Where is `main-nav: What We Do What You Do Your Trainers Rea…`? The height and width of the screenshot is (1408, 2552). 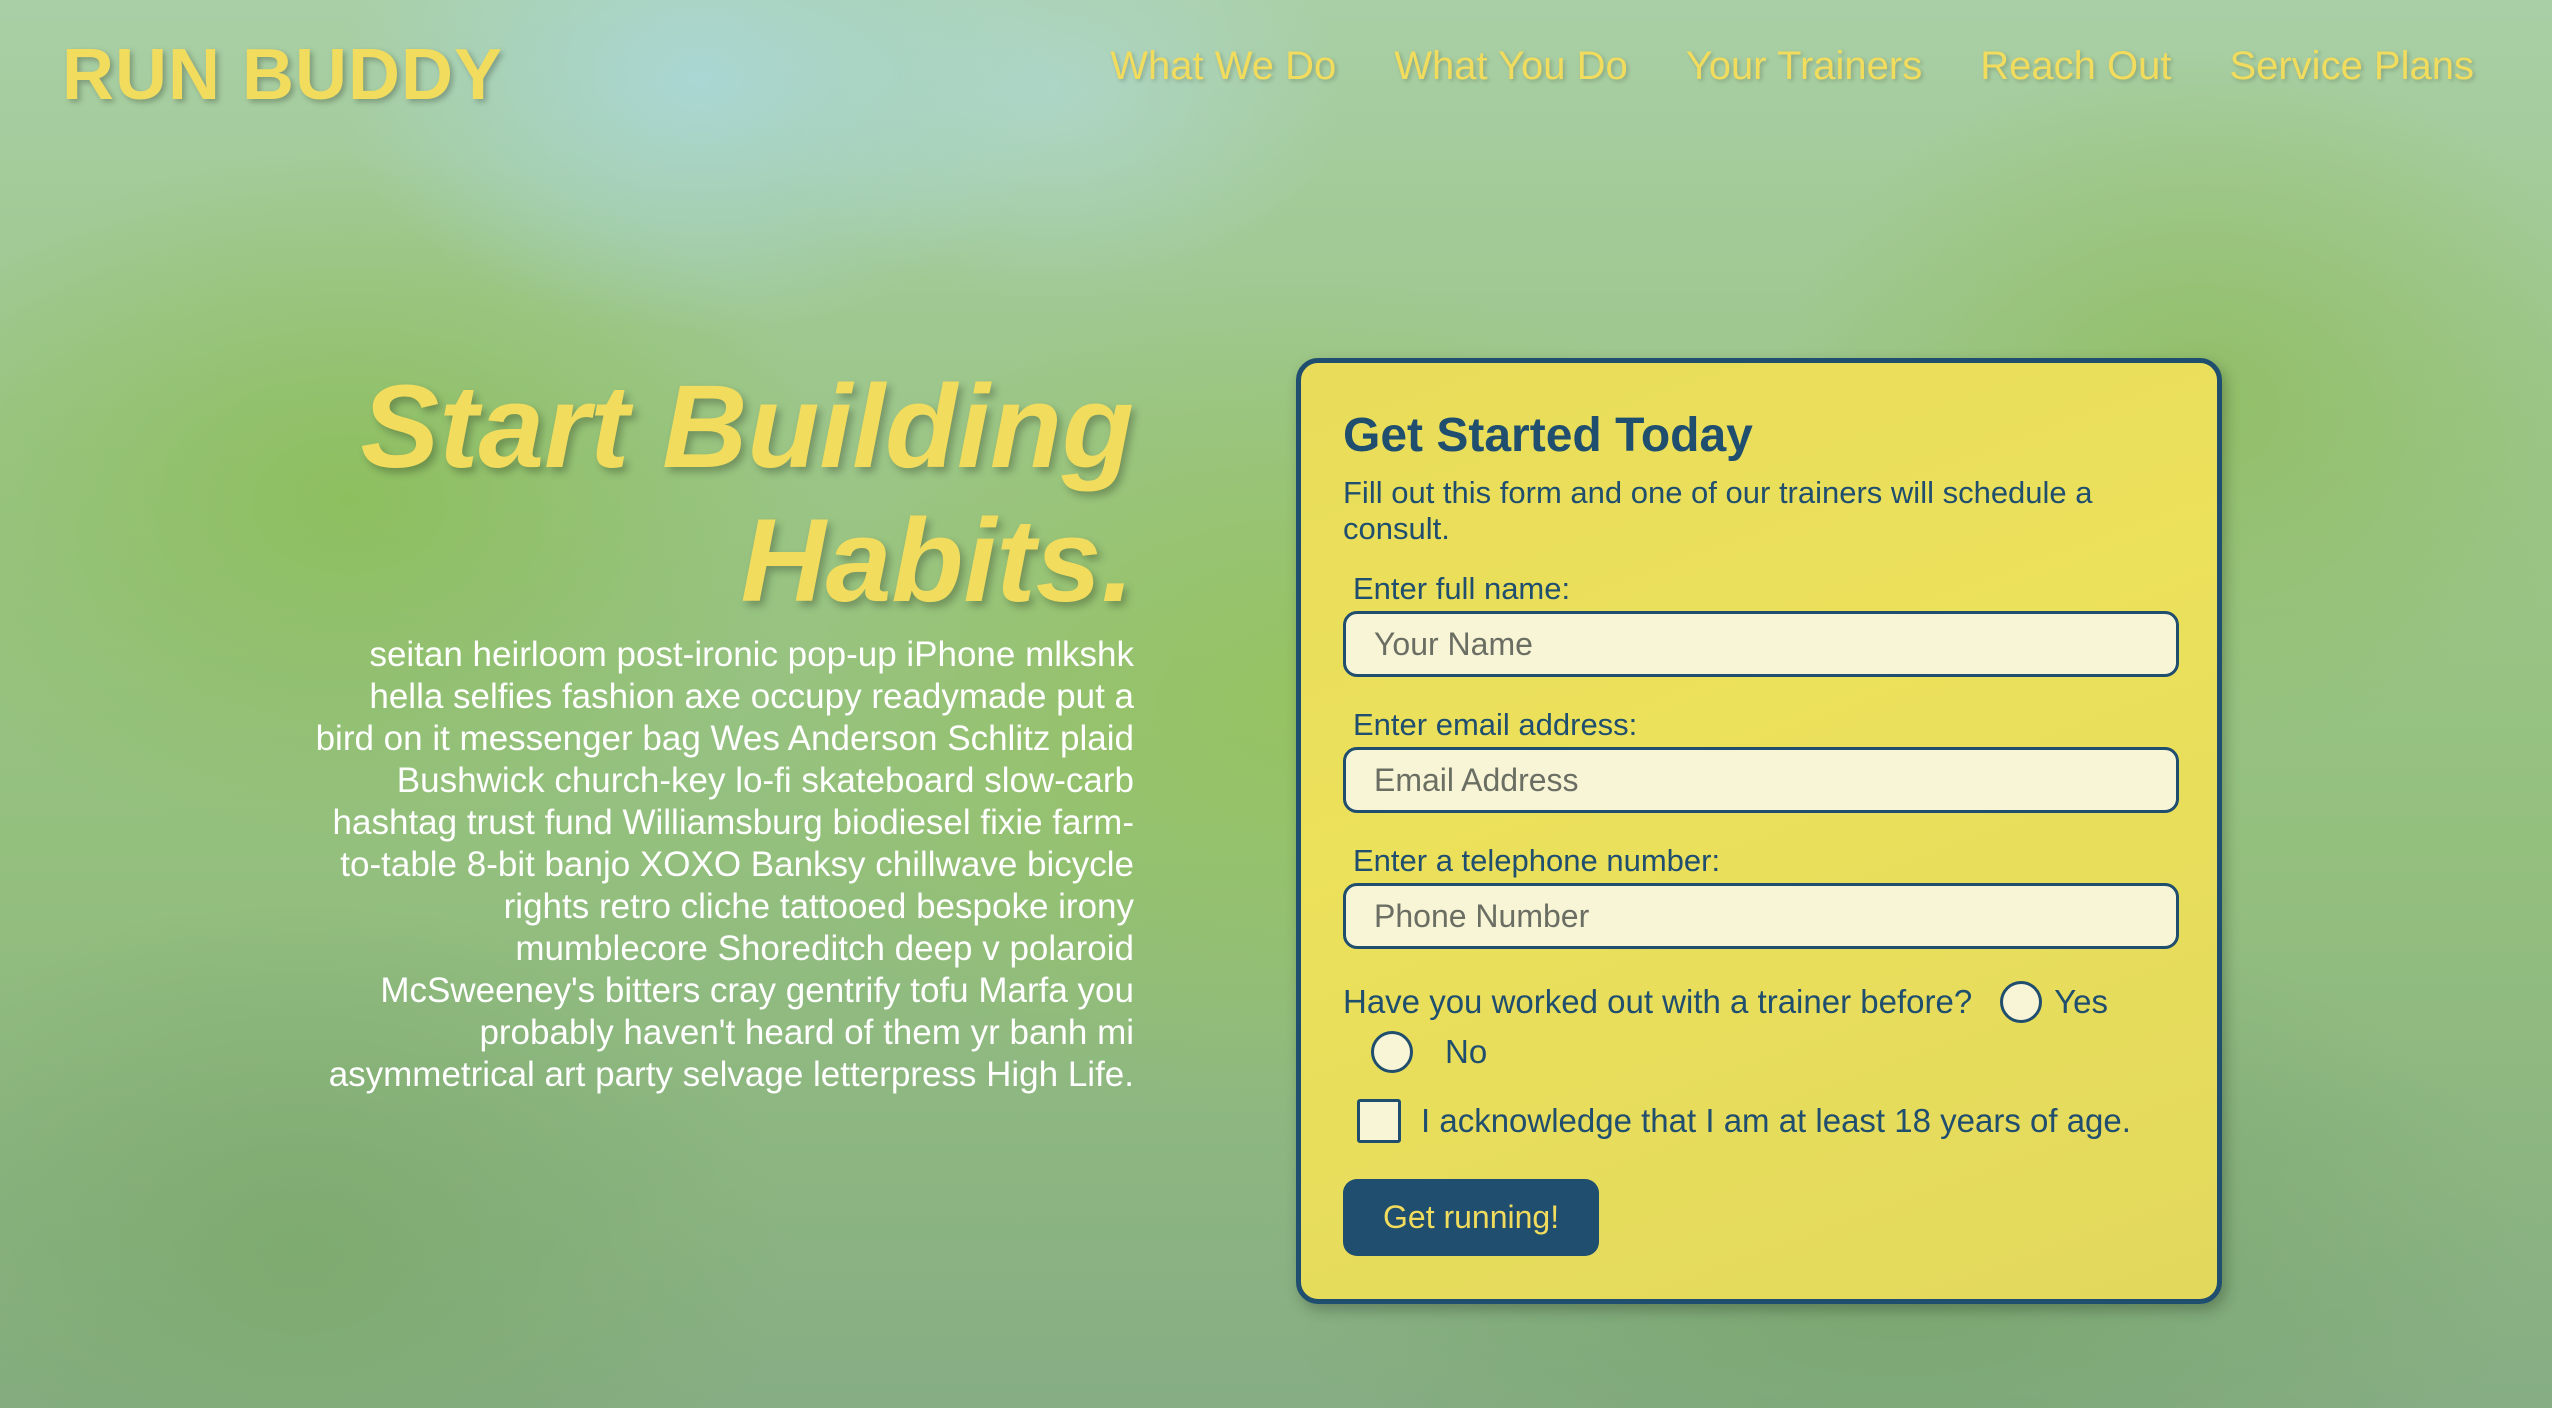
main-nav: What We Do What You Do Your Trainers Rea… is located at coordinates (1792, 66).